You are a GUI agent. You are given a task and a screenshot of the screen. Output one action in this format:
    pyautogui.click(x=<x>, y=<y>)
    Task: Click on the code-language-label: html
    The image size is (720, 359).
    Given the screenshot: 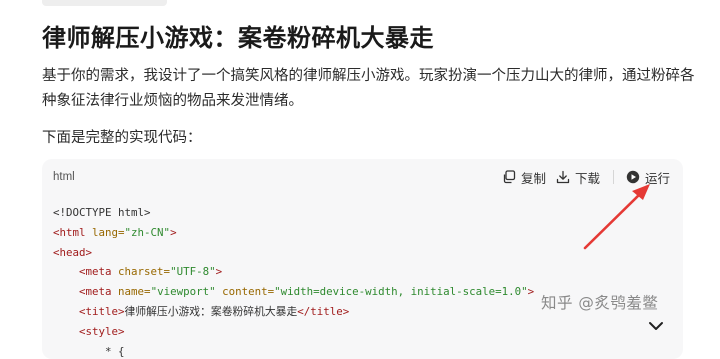 What is the action you would take?
    pyautogui.click(x=64, y=177)
    